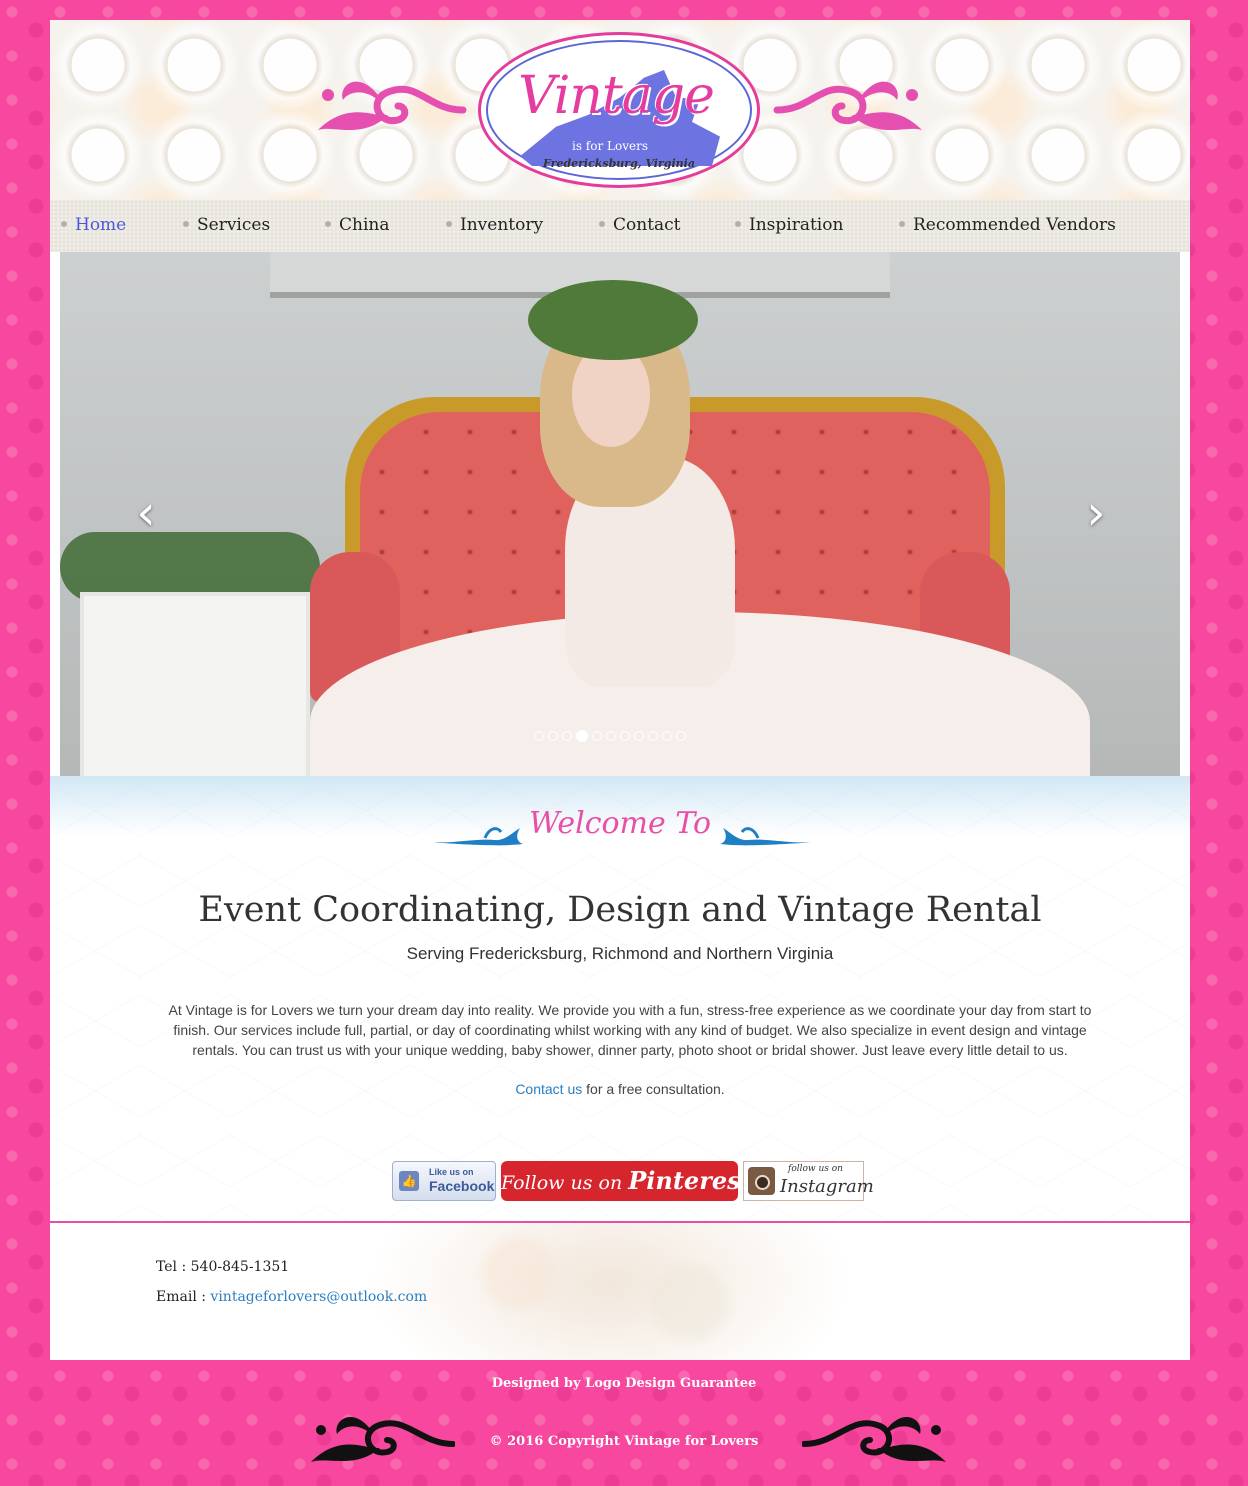 The height and width of the screenshot is (1486, 1248). Describe the element at coordinates (613, 320) in the screenshot. I see `slide-flower-crown` at that location.